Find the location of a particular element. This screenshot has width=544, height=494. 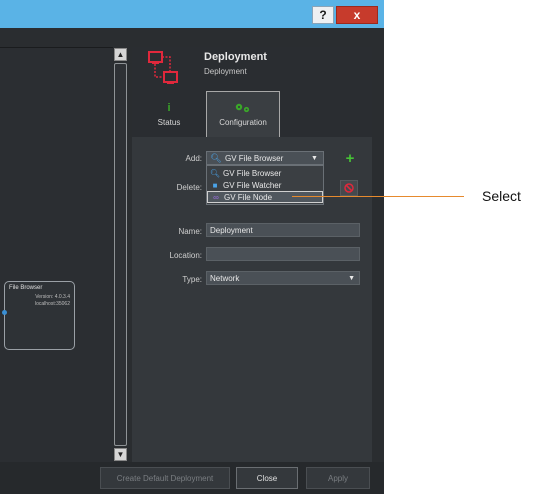

type-label: Type: is located at coordinates (192, 279).